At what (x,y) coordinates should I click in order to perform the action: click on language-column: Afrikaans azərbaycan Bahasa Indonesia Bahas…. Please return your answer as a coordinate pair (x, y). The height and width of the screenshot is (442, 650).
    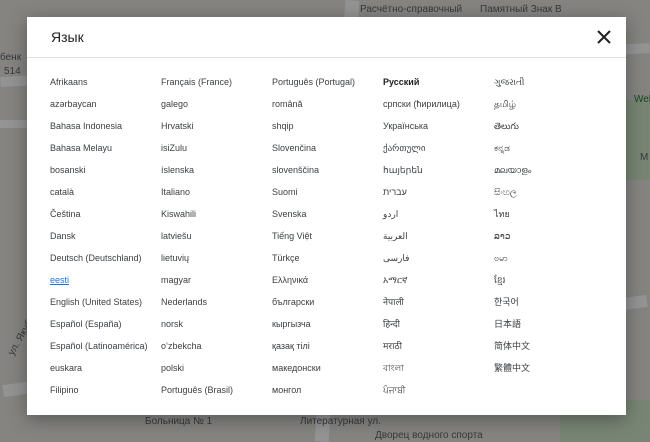
    Looking at the image, I should click on (105, 236).